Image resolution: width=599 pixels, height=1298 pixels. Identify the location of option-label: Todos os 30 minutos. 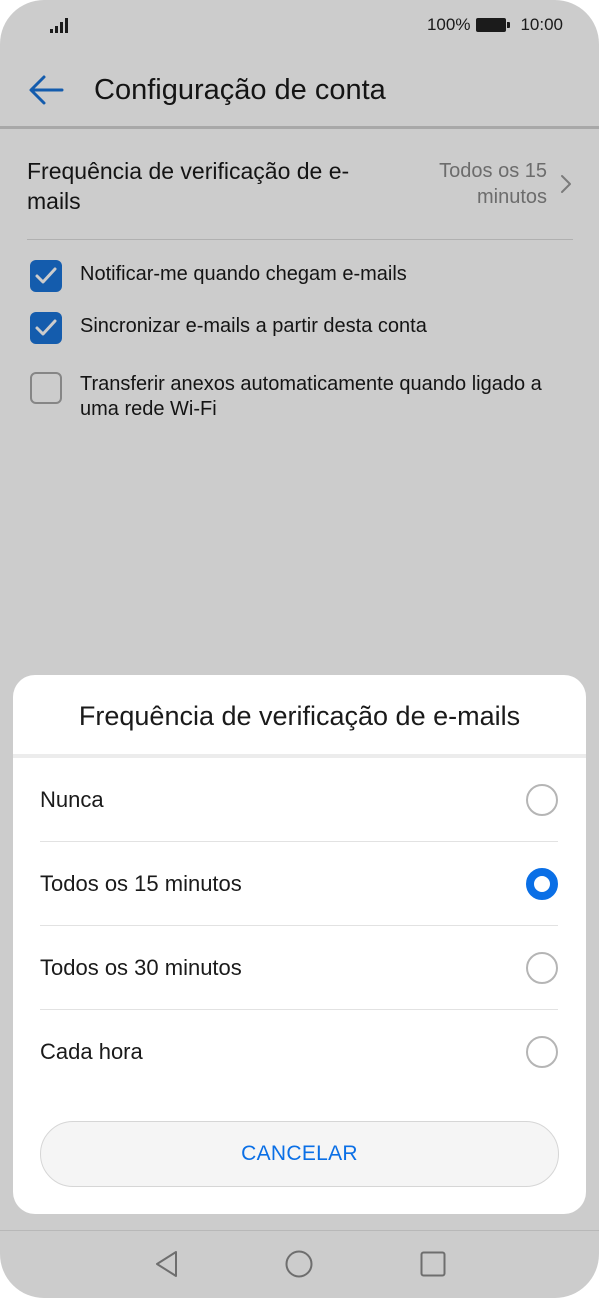
(141, 967).